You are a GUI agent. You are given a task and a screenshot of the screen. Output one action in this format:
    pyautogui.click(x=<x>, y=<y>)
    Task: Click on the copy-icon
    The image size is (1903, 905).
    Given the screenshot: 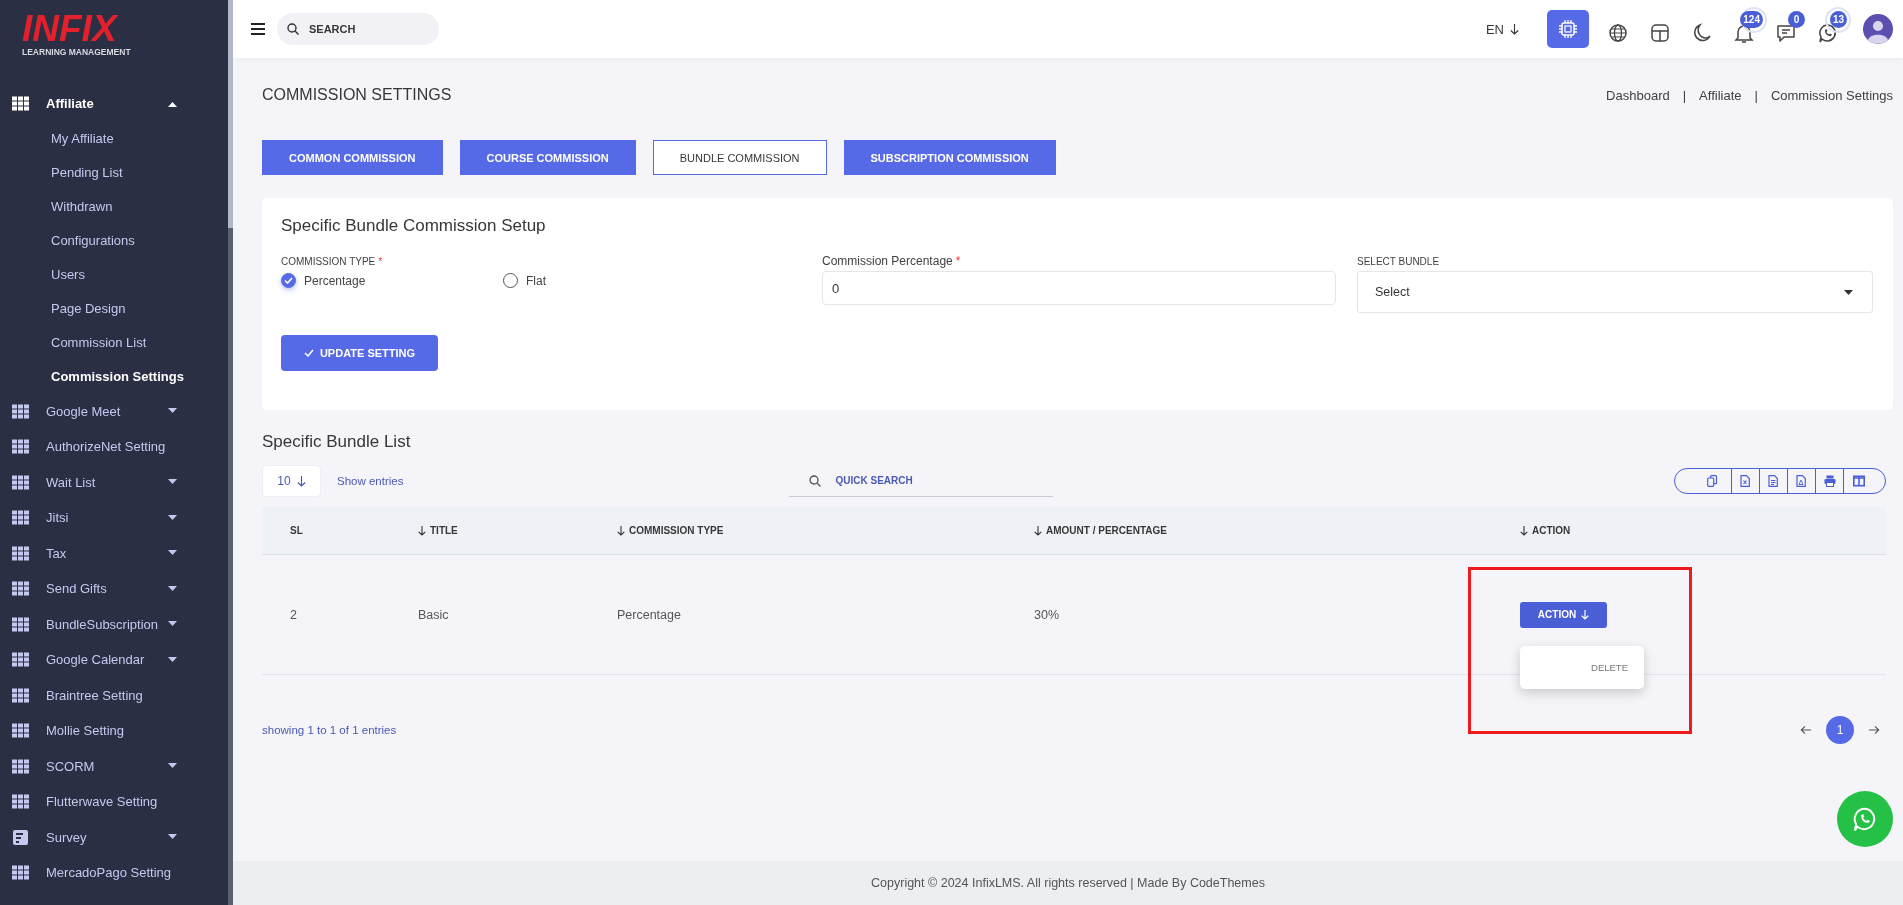 What is the action you would take?
    pyautogui.click(x=1713, y=481)
    